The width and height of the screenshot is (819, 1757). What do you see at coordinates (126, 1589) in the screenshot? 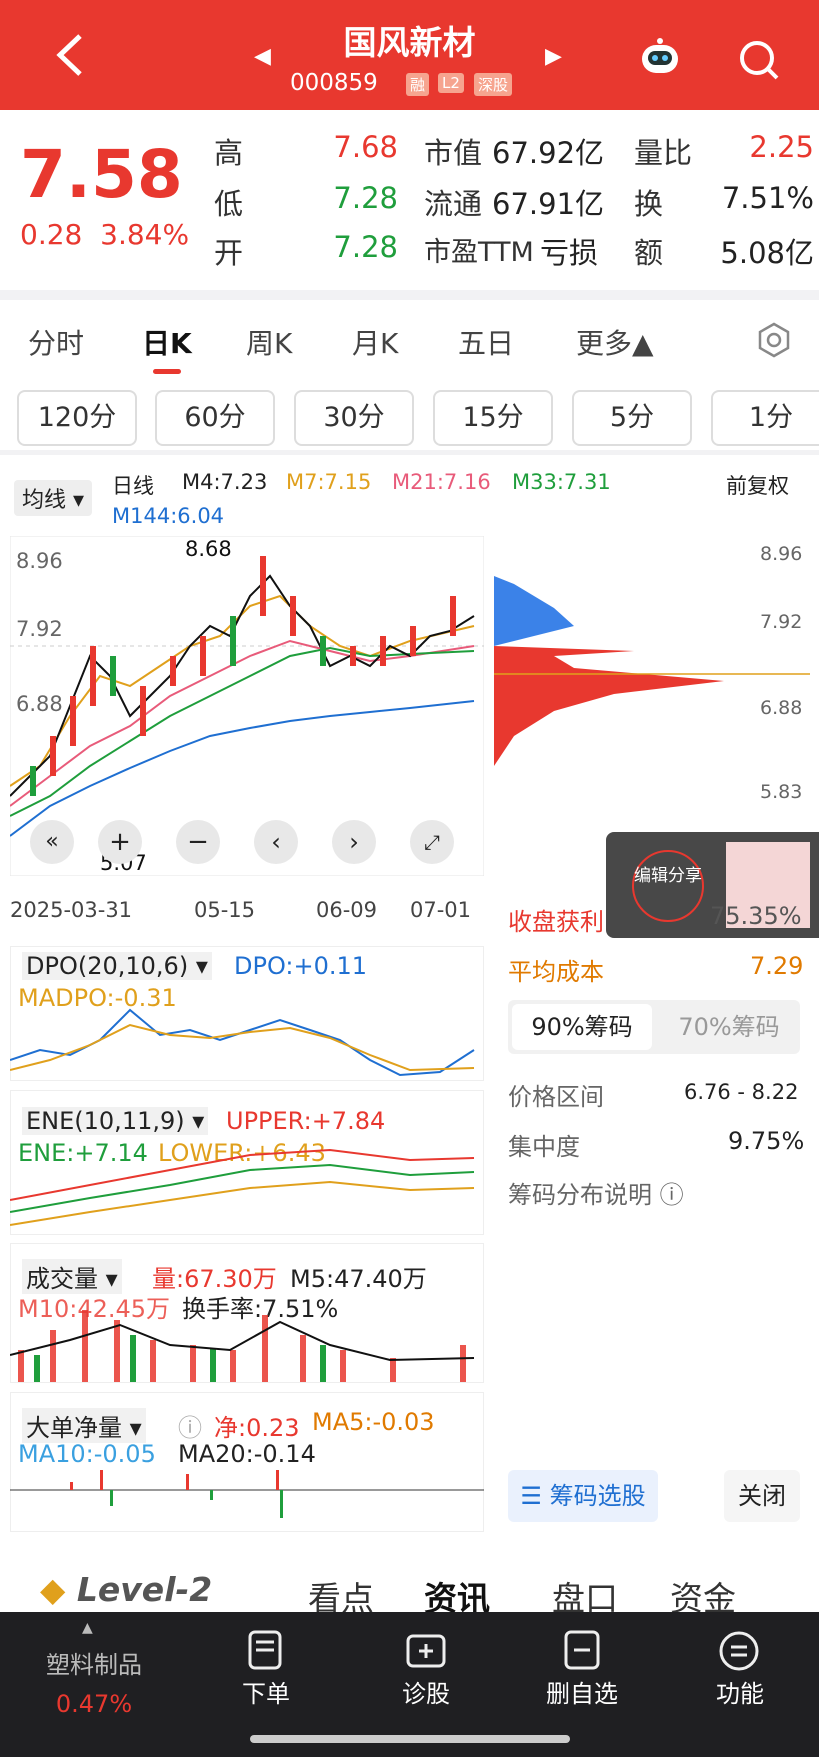
I see `tab-level2: ◆ Level-2` at bounding box center [126, 1589].